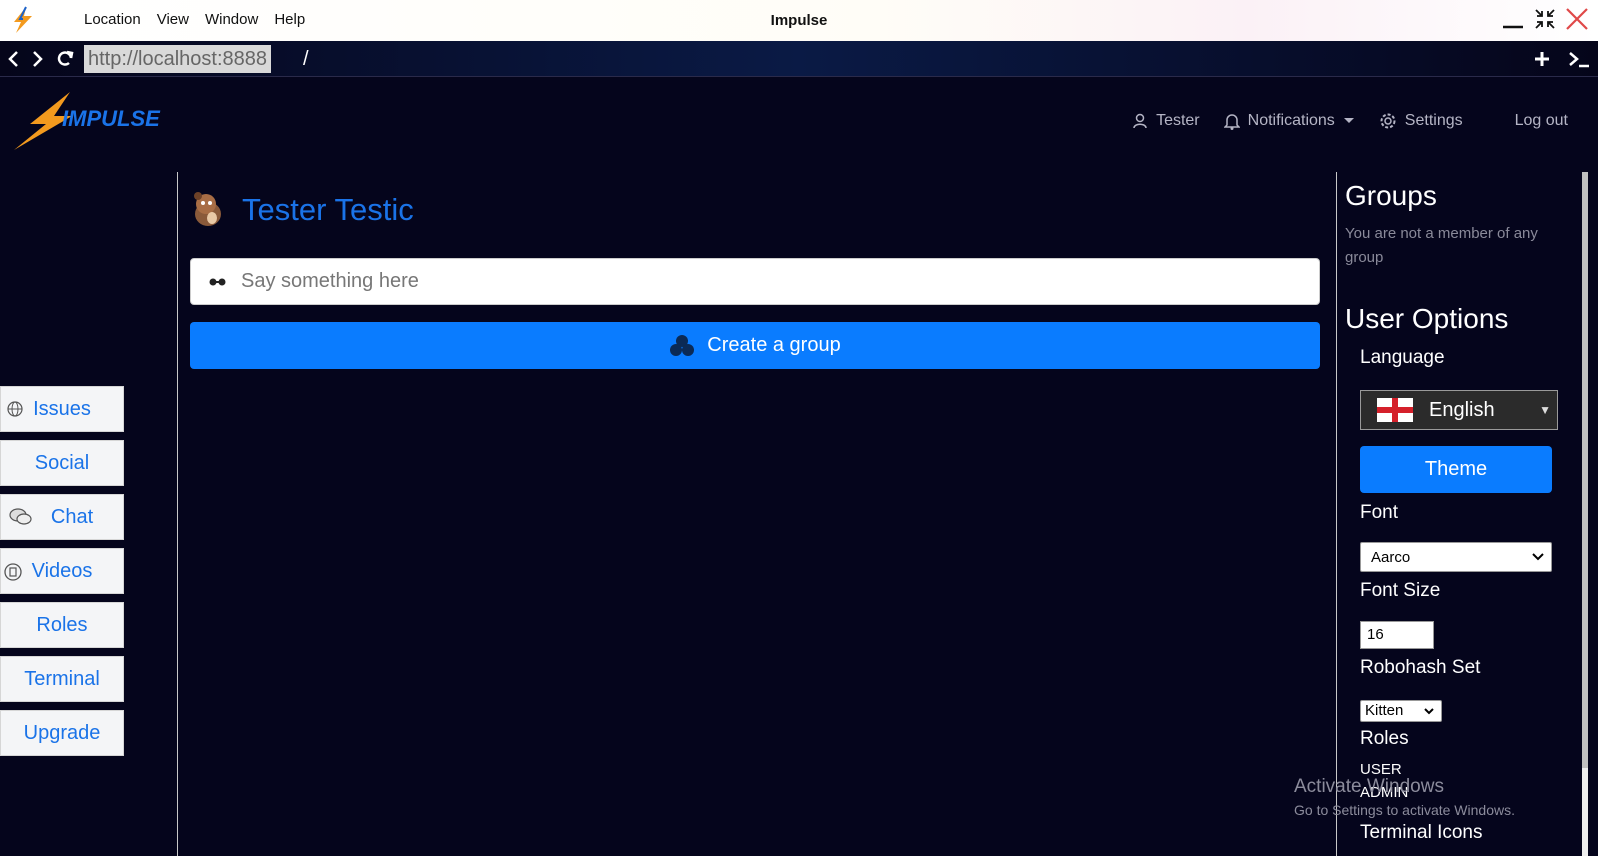  Describe the element at coordinates (1402, 357) in the screenshot. I see `language-label: Language` at that location.